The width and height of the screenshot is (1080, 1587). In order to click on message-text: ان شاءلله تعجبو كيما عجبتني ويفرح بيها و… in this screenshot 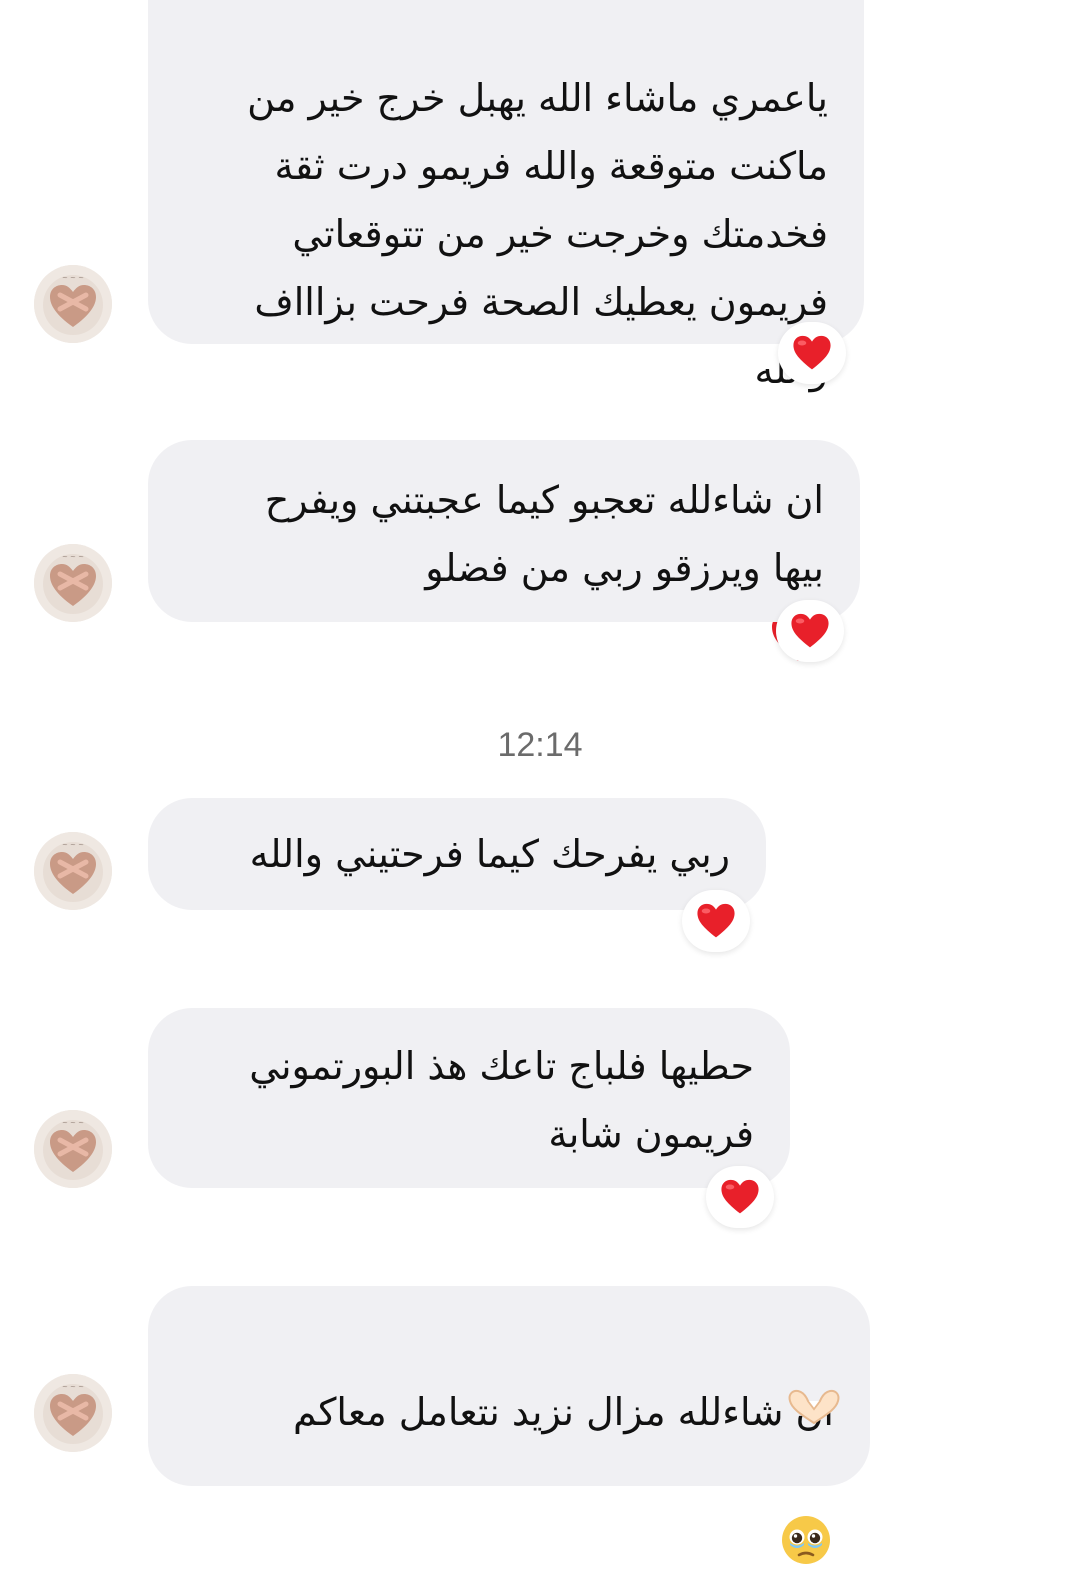, I will do `click(544, 534)`.